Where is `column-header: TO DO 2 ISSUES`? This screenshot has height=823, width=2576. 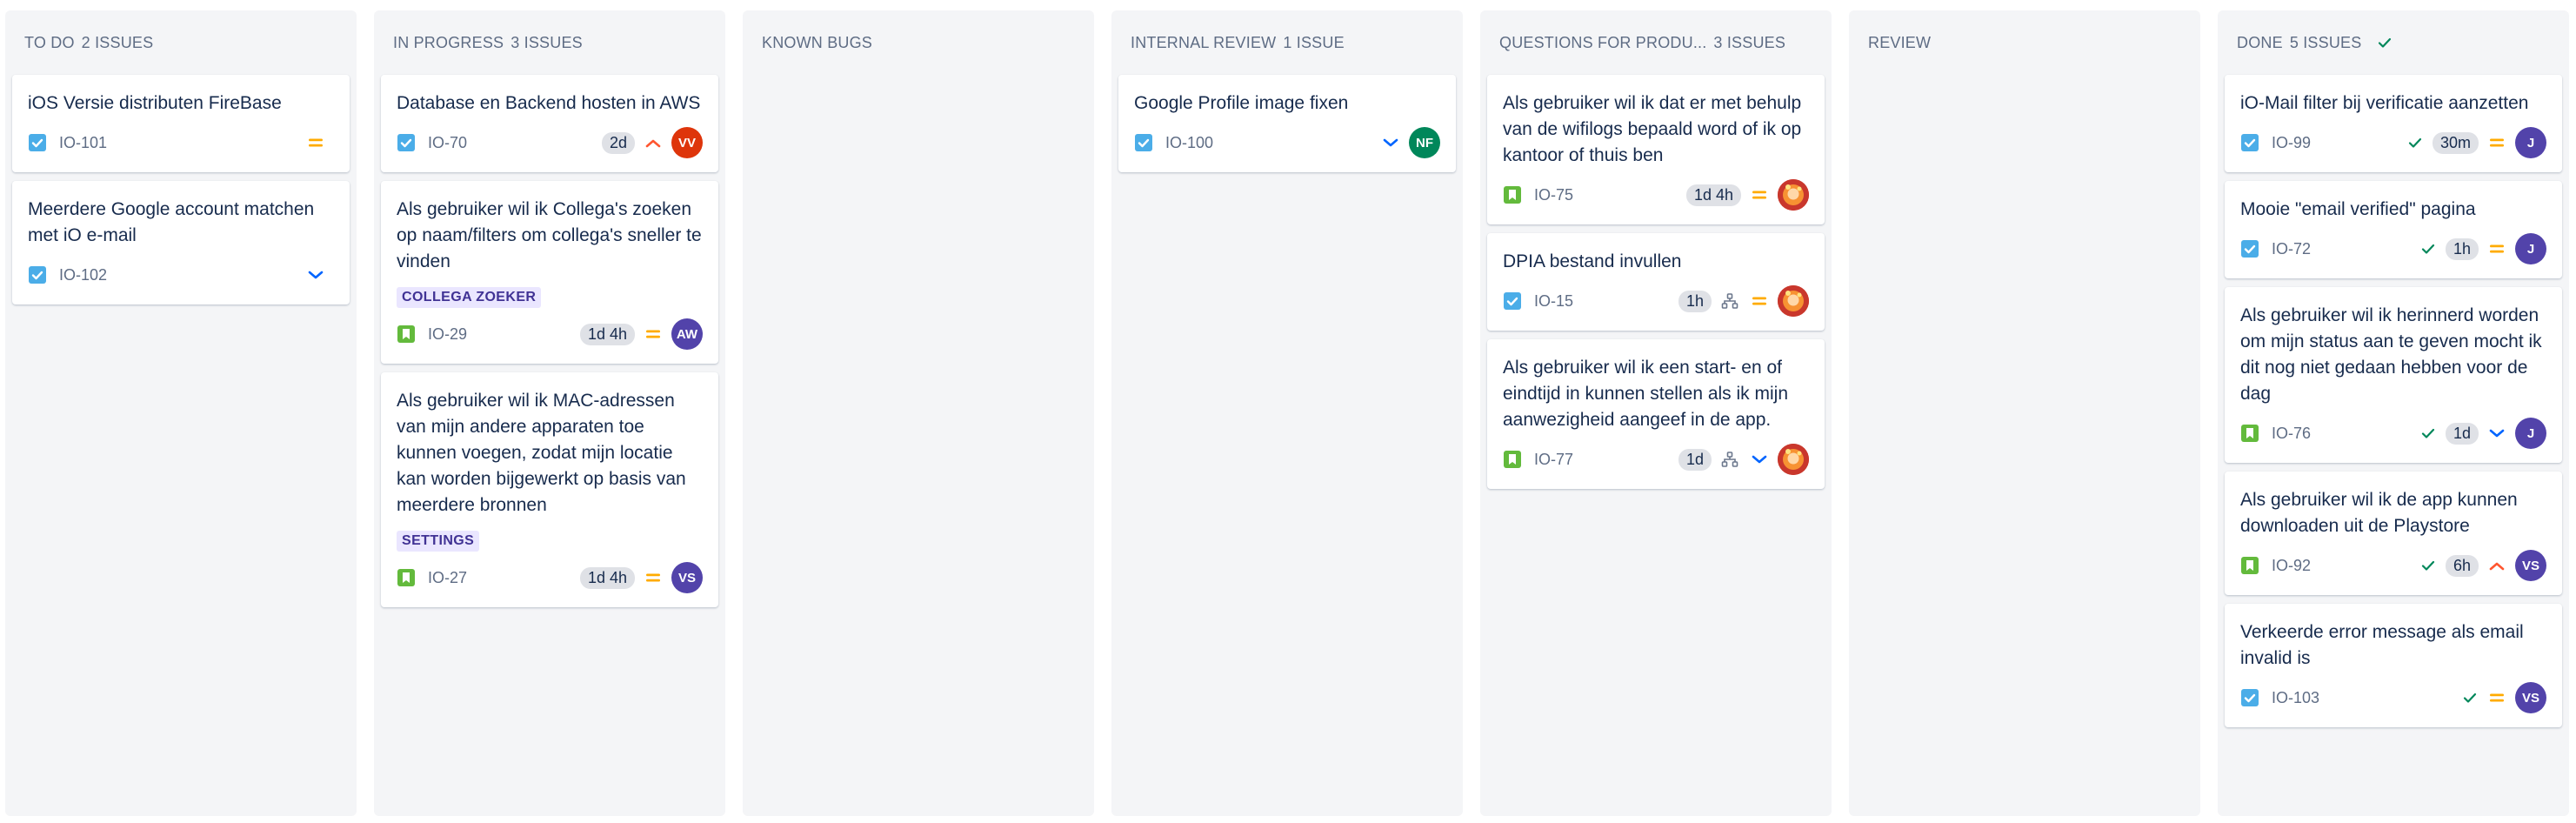 column-header: TO DO 2 ISSUES is located at coordinates (181, 42).